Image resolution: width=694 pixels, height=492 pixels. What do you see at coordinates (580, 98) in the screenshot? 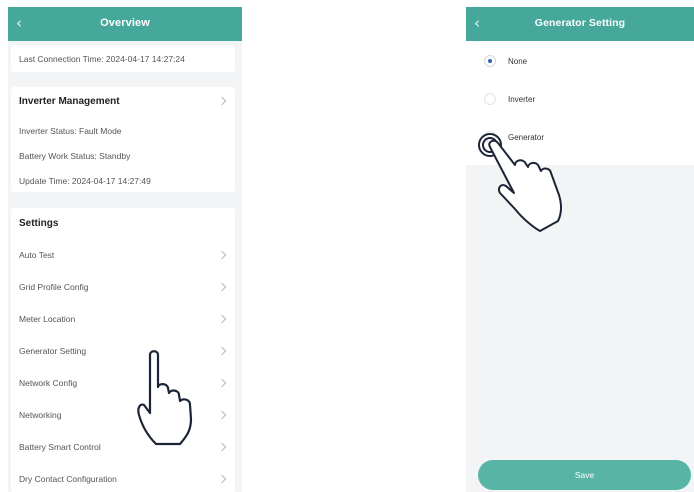
I see `option-inverter: Inverter` at bounding box center [580, 98].